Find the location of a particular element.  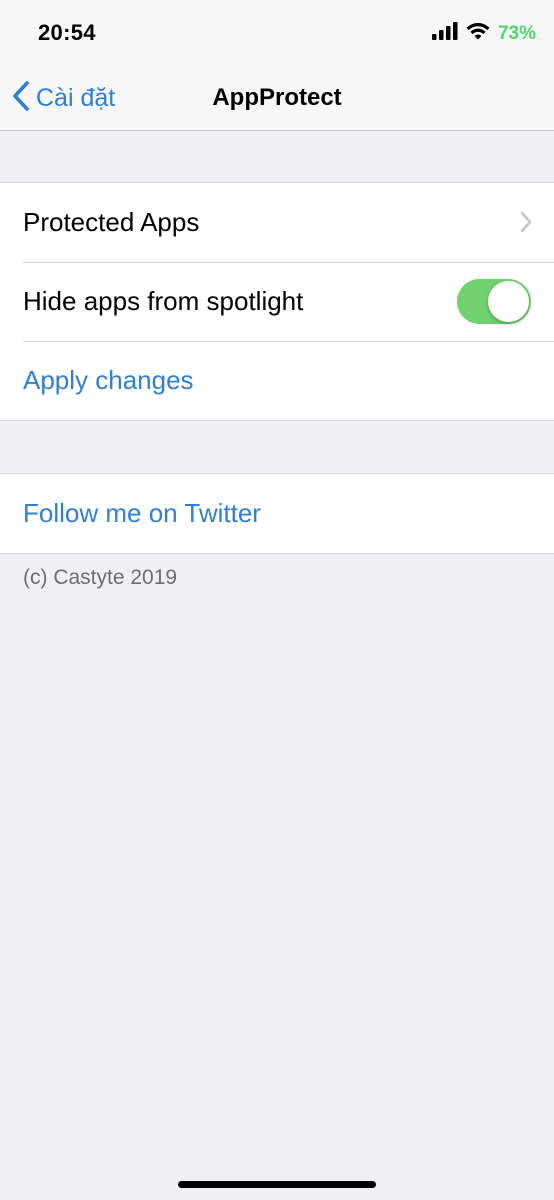

status-time: 20:54 is located at coordinates (67, 32).